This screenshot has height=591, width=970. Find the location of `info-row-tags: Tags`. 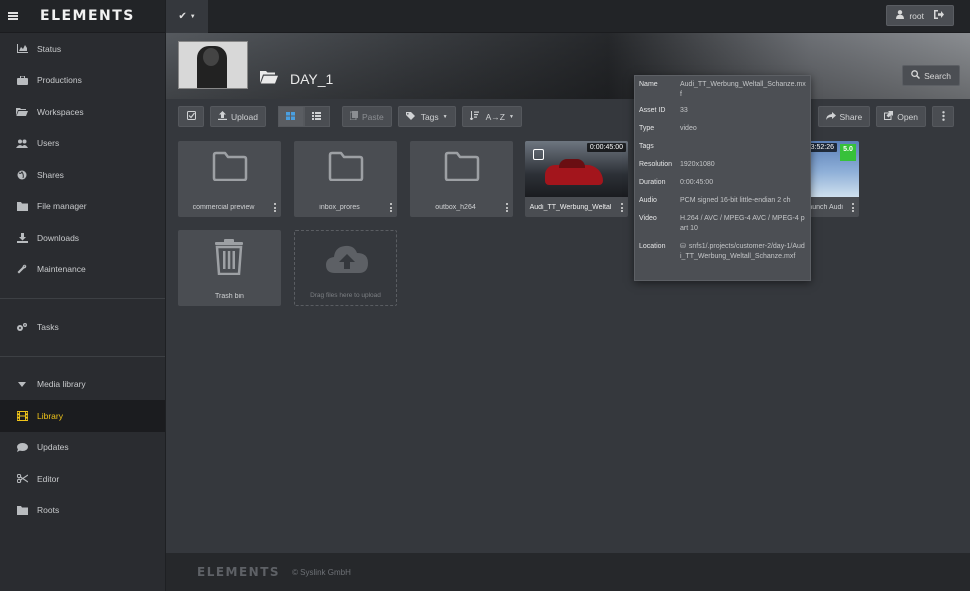

info-row-tags: Tags is located at coordinates (722, 147).